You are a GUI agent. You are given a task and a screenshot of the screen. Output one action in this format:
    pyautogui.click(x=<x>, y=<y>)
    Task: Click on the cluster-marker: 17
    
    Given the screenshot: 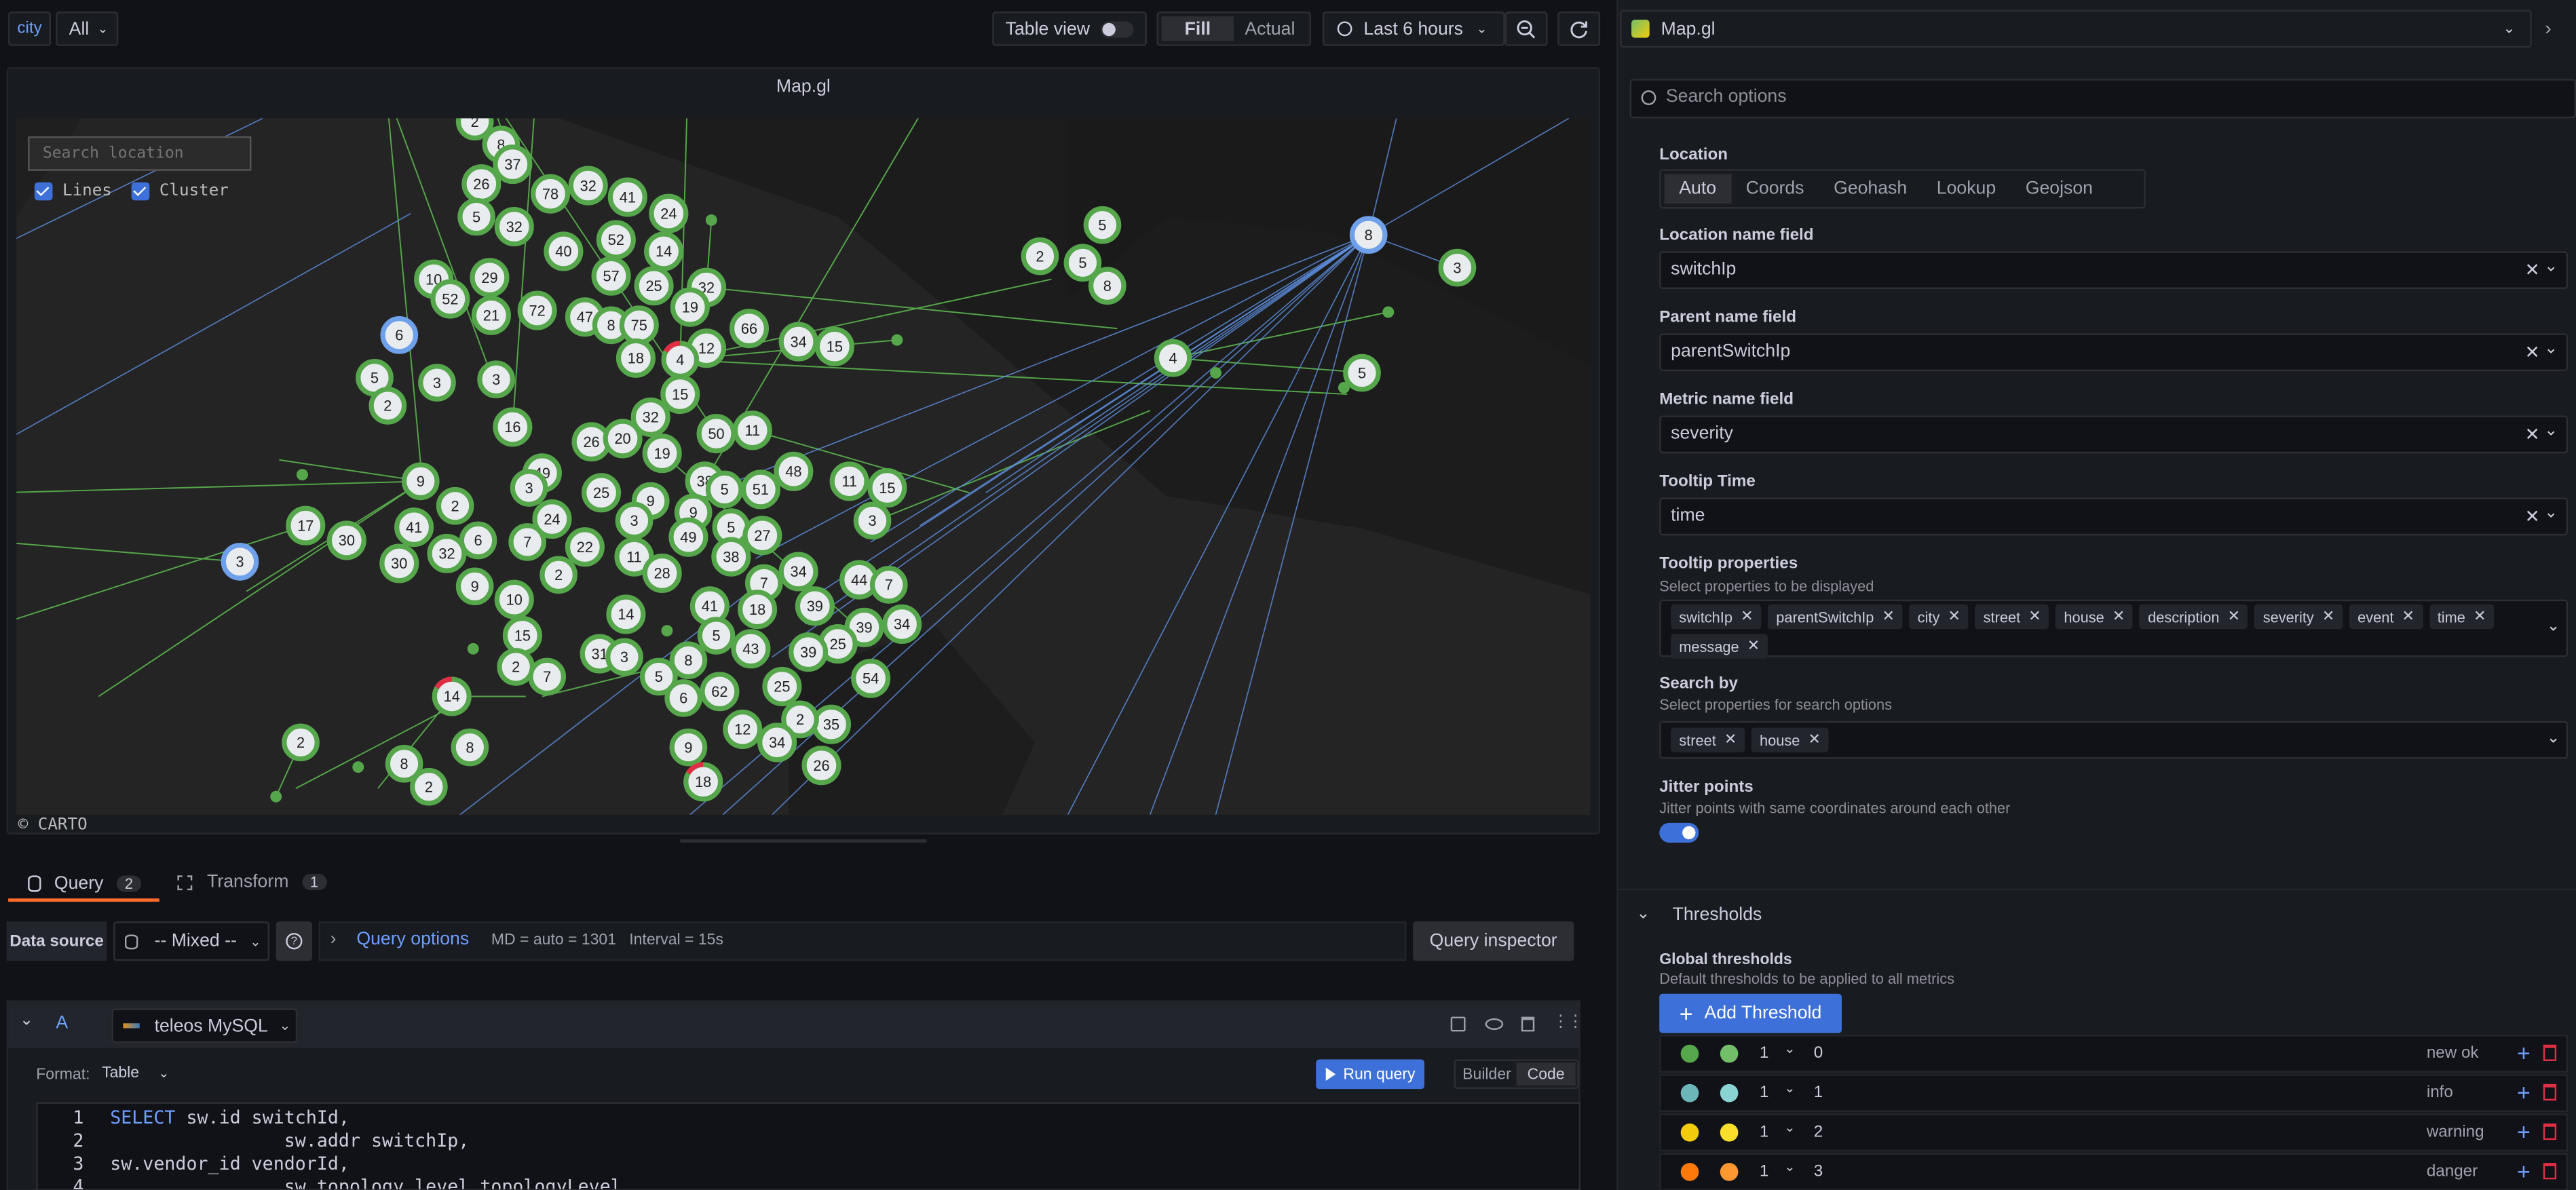 What is the action you would take?
    pyautogui.click(x=306, y=525)
    